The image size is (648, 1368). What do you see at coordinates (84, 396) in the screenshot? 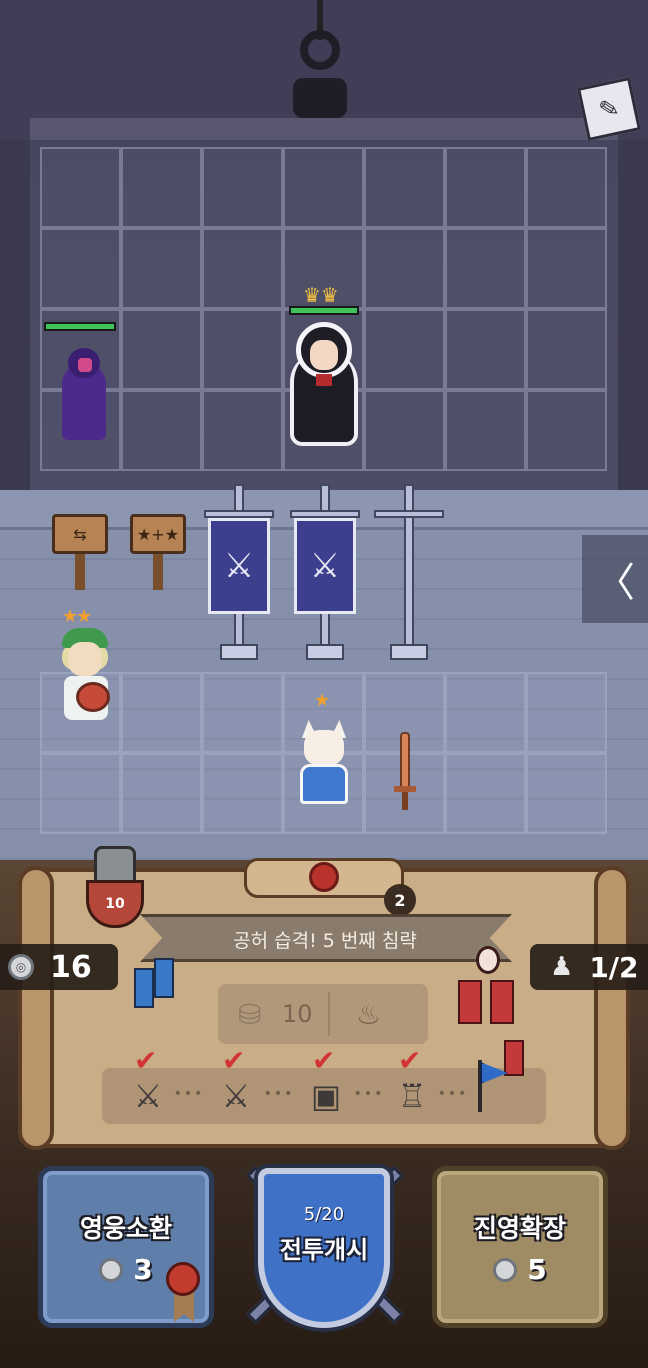
I see `enemy-void-minion` at bounding box center [84, 396].